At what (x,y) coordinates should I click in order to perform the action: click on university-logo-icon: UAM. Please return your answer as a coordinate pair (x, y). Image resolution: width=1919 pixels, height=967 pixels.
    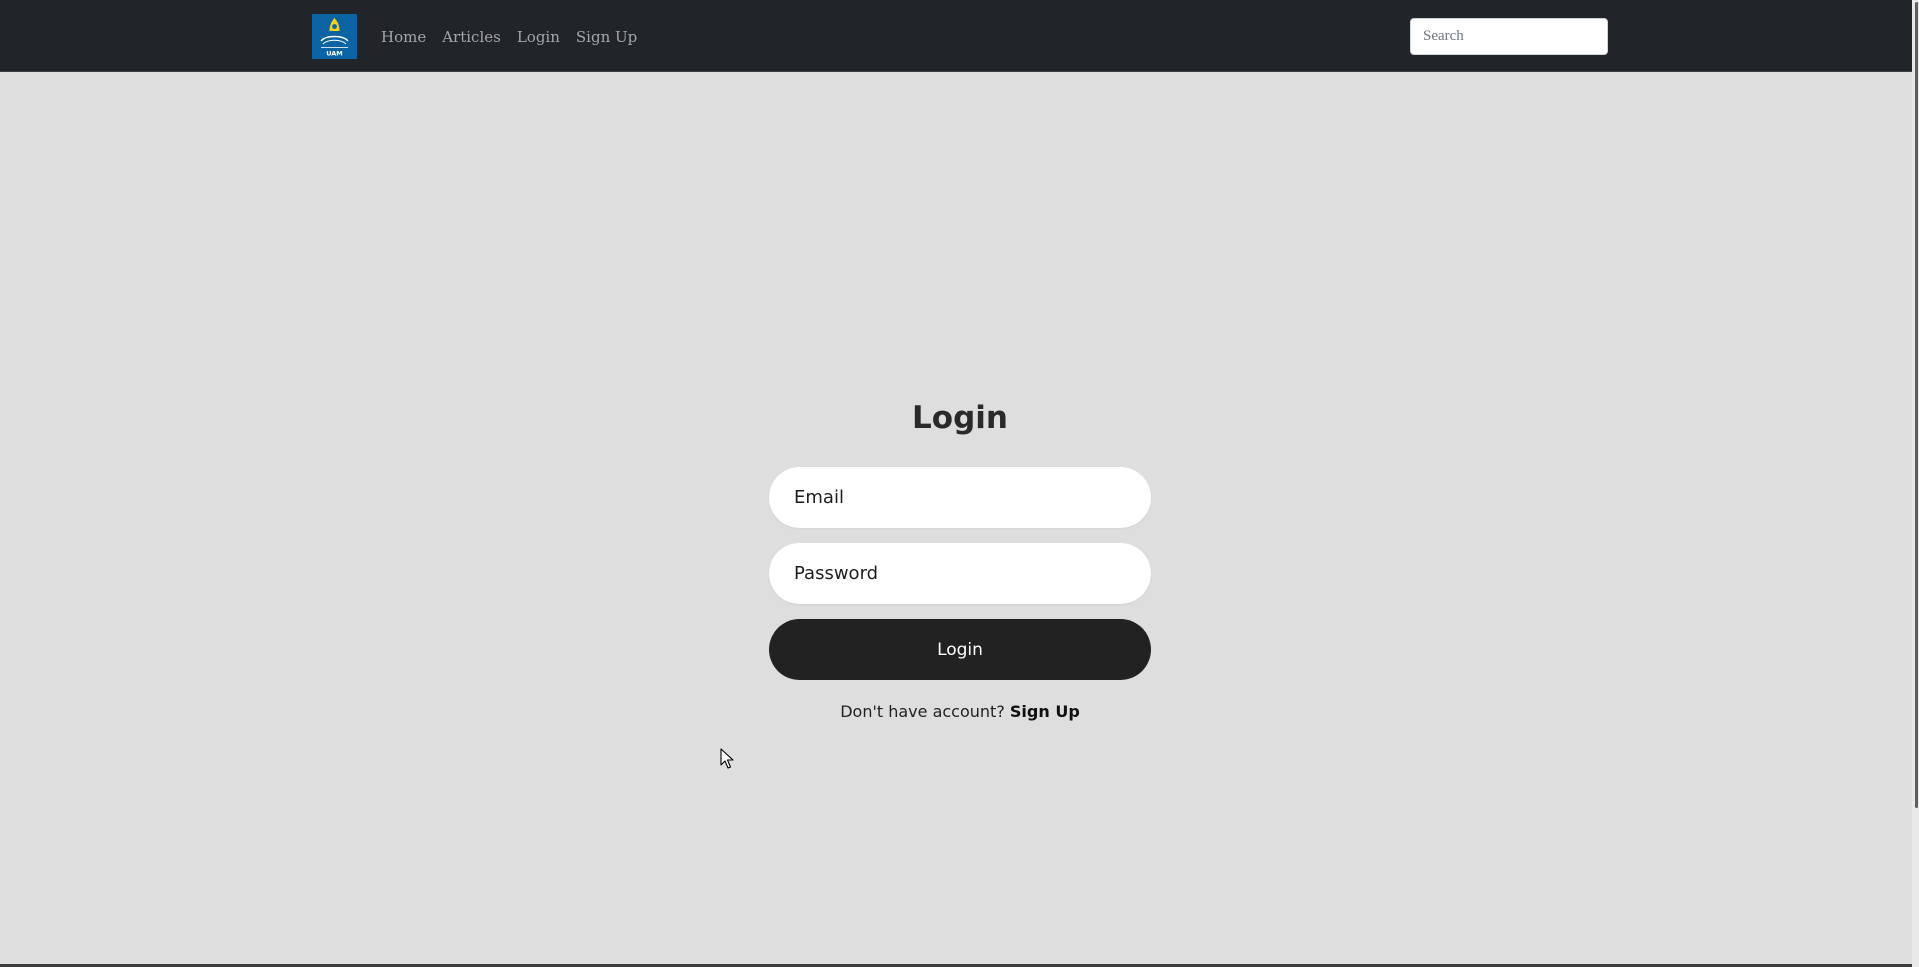
    Looking at the image, I should click on (334, 36).